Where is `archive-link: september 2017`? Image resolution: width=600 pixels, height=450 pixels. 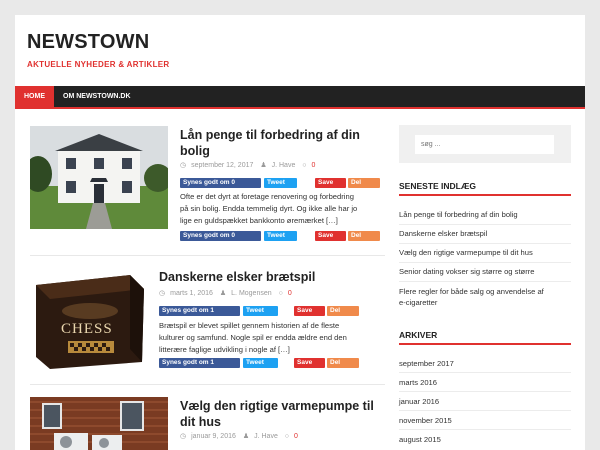
archive-link: september 2017 is located at coordinates (426, 363).